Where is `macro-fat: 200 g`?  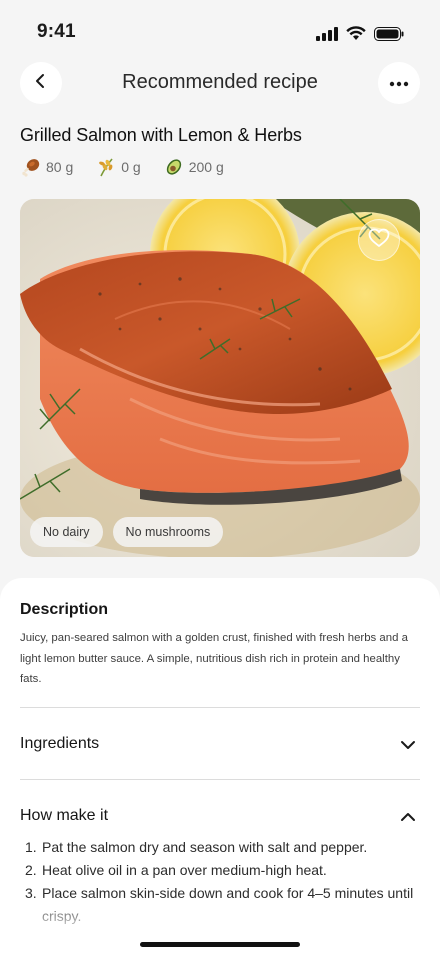 macro-fat: 200 g is located at coordinates (193, 167).